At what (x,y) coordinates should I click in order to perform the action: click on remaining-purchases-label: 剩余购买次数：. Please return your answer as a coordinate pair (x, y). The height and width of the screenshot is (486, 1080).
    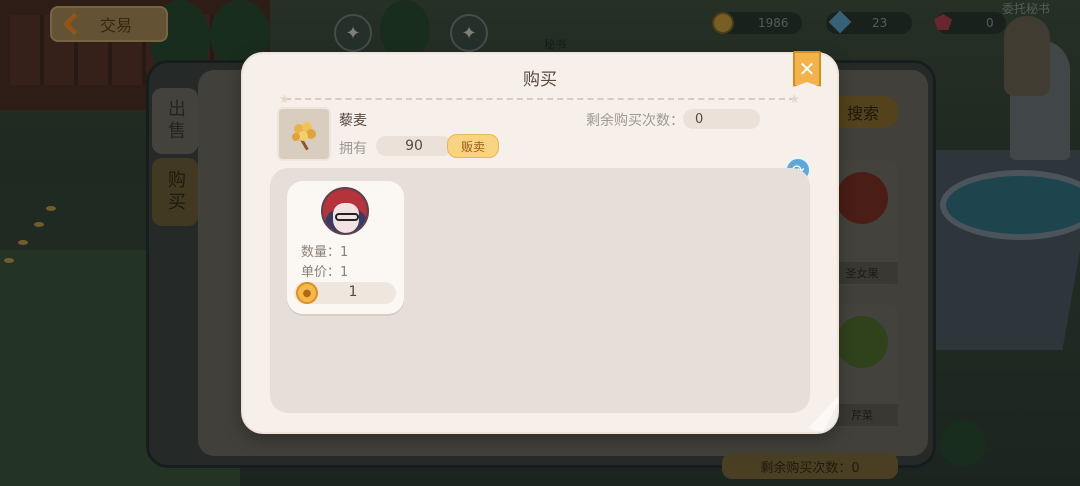
    Looking at the image, I should click on (635, 121).